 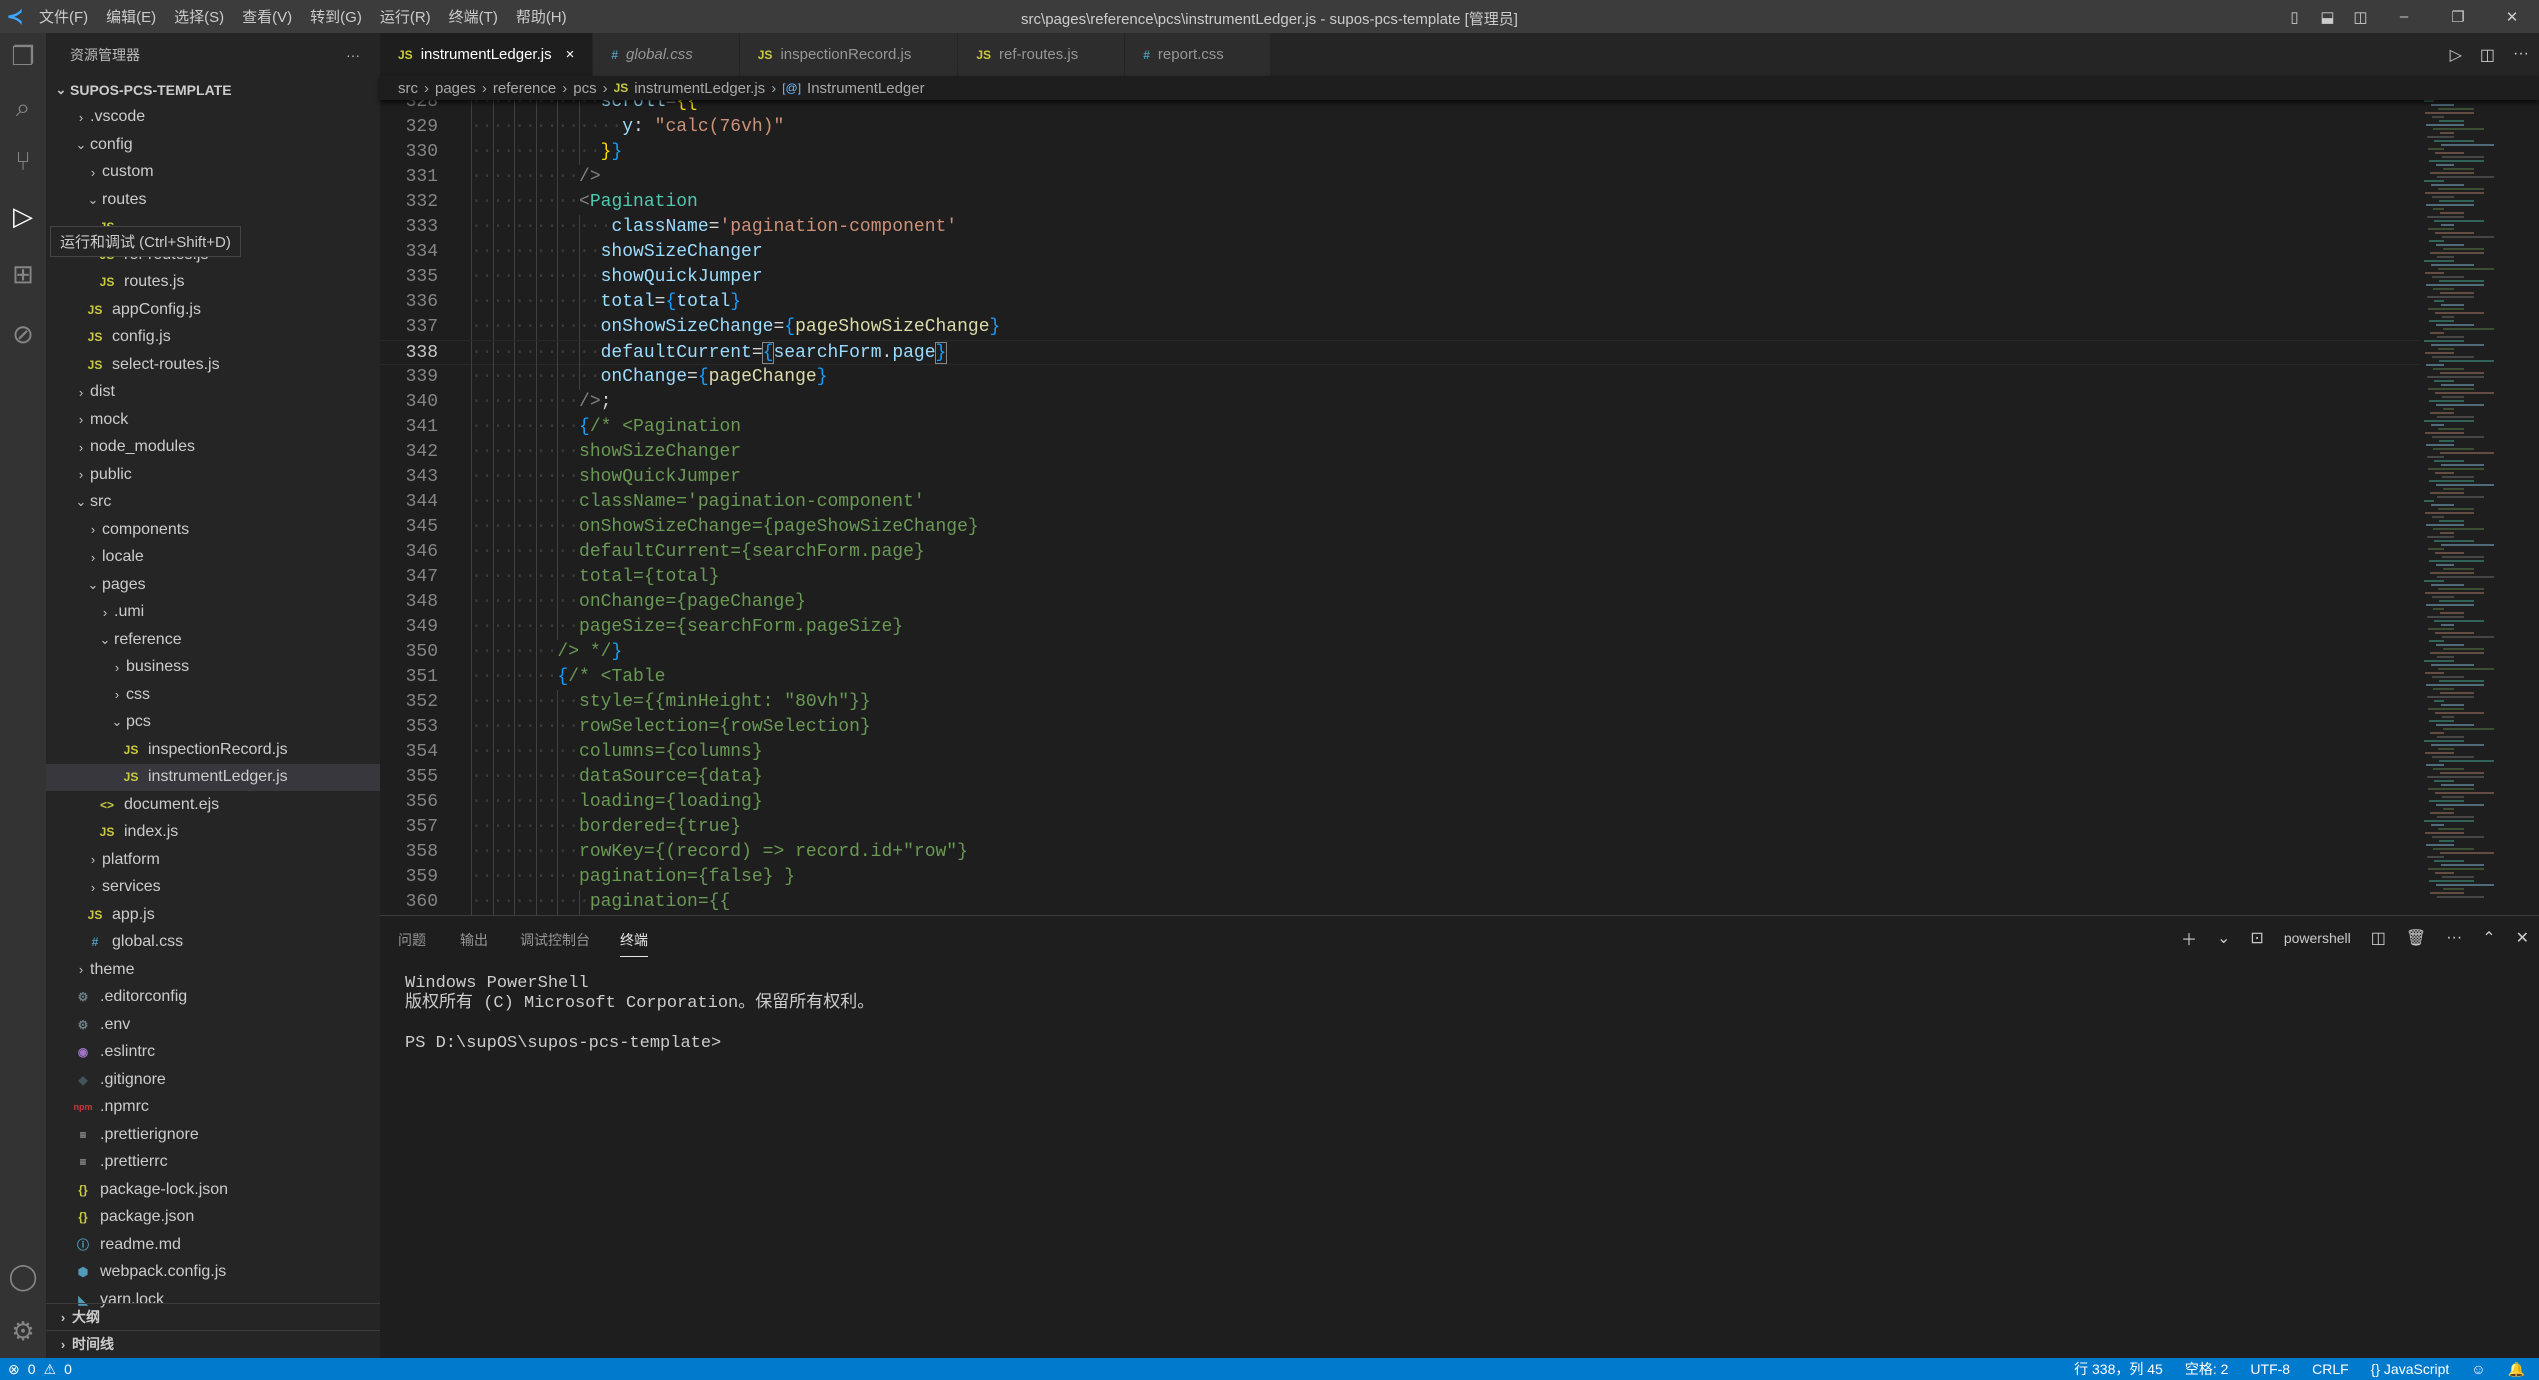 What do you see at coordinates (213, 640) in the screenshot?
I see `folder-item: ⌄ reference` at bounding box center [213, 640].